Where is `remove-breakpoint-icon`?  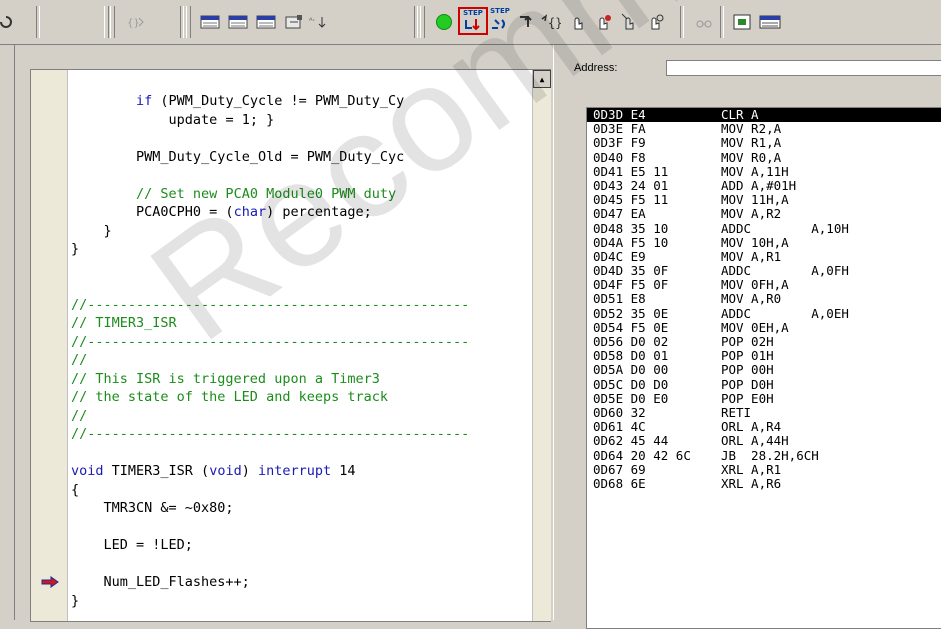 remove-breakpoint-icon is located at coordinates (604, 22).